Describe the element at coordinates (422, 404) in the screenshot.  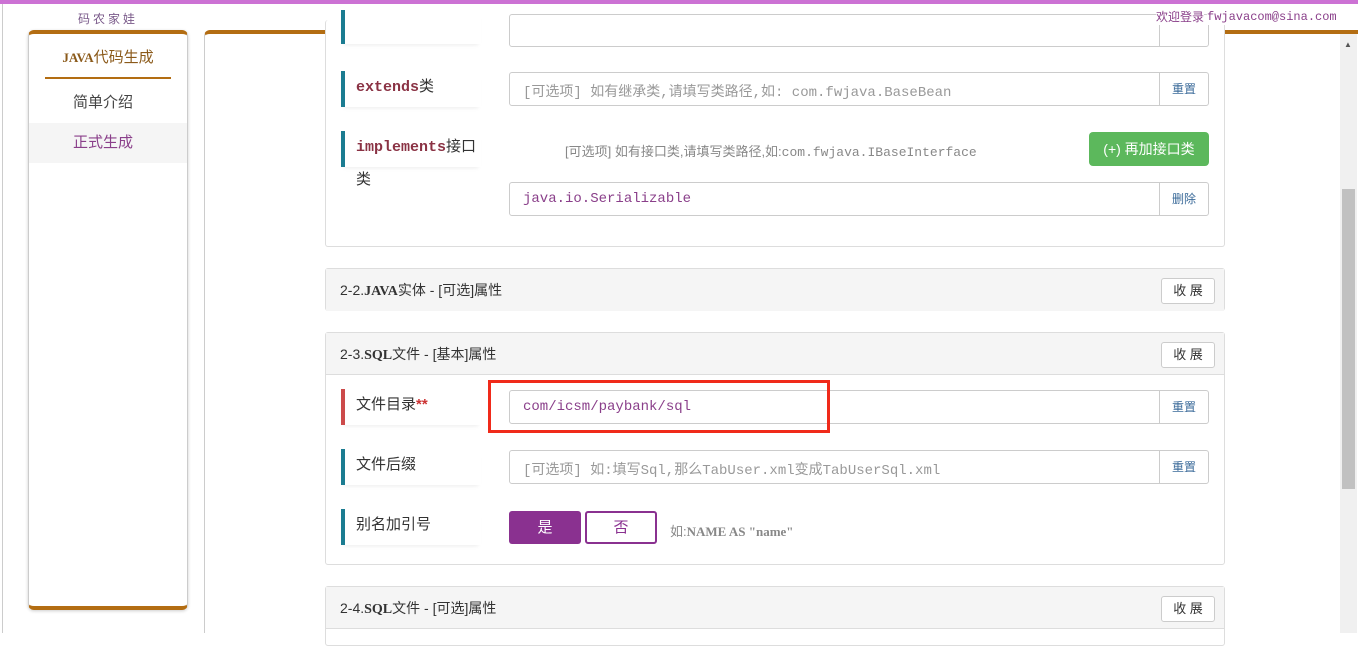
I see `required-marker: **` at that location.